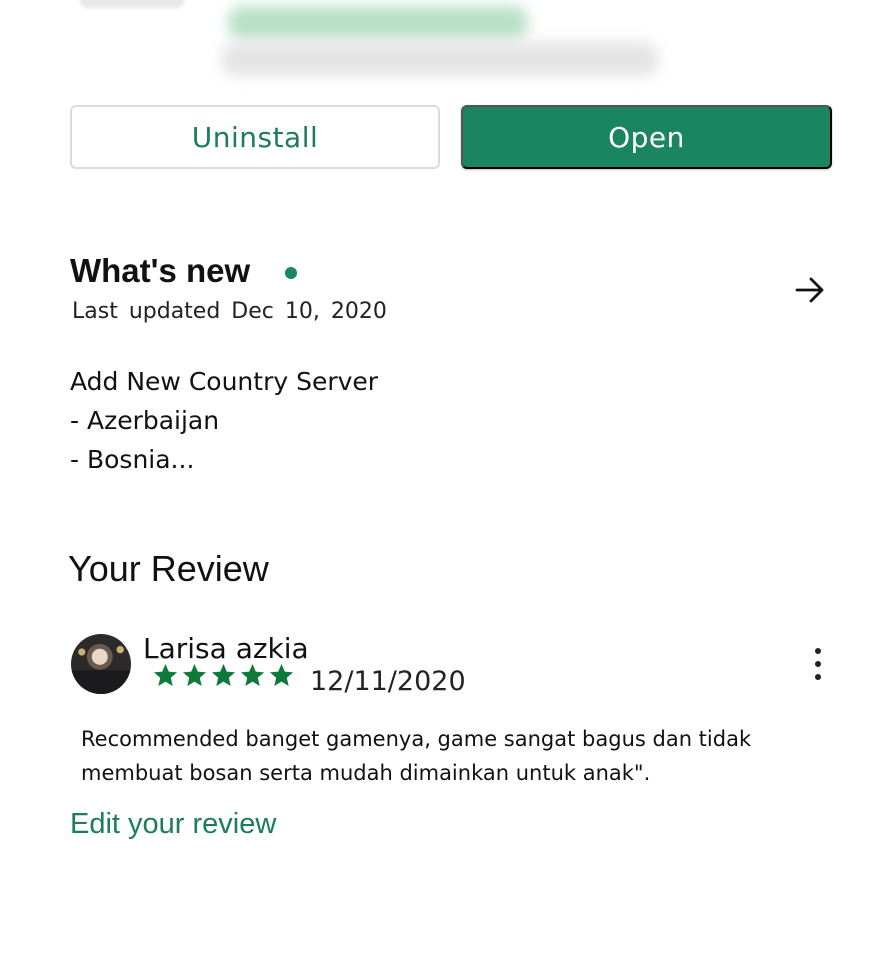 This screenshot has width=886, height=960. I want to click on reviewer-name: Larisa azkia, so click(226, 648).